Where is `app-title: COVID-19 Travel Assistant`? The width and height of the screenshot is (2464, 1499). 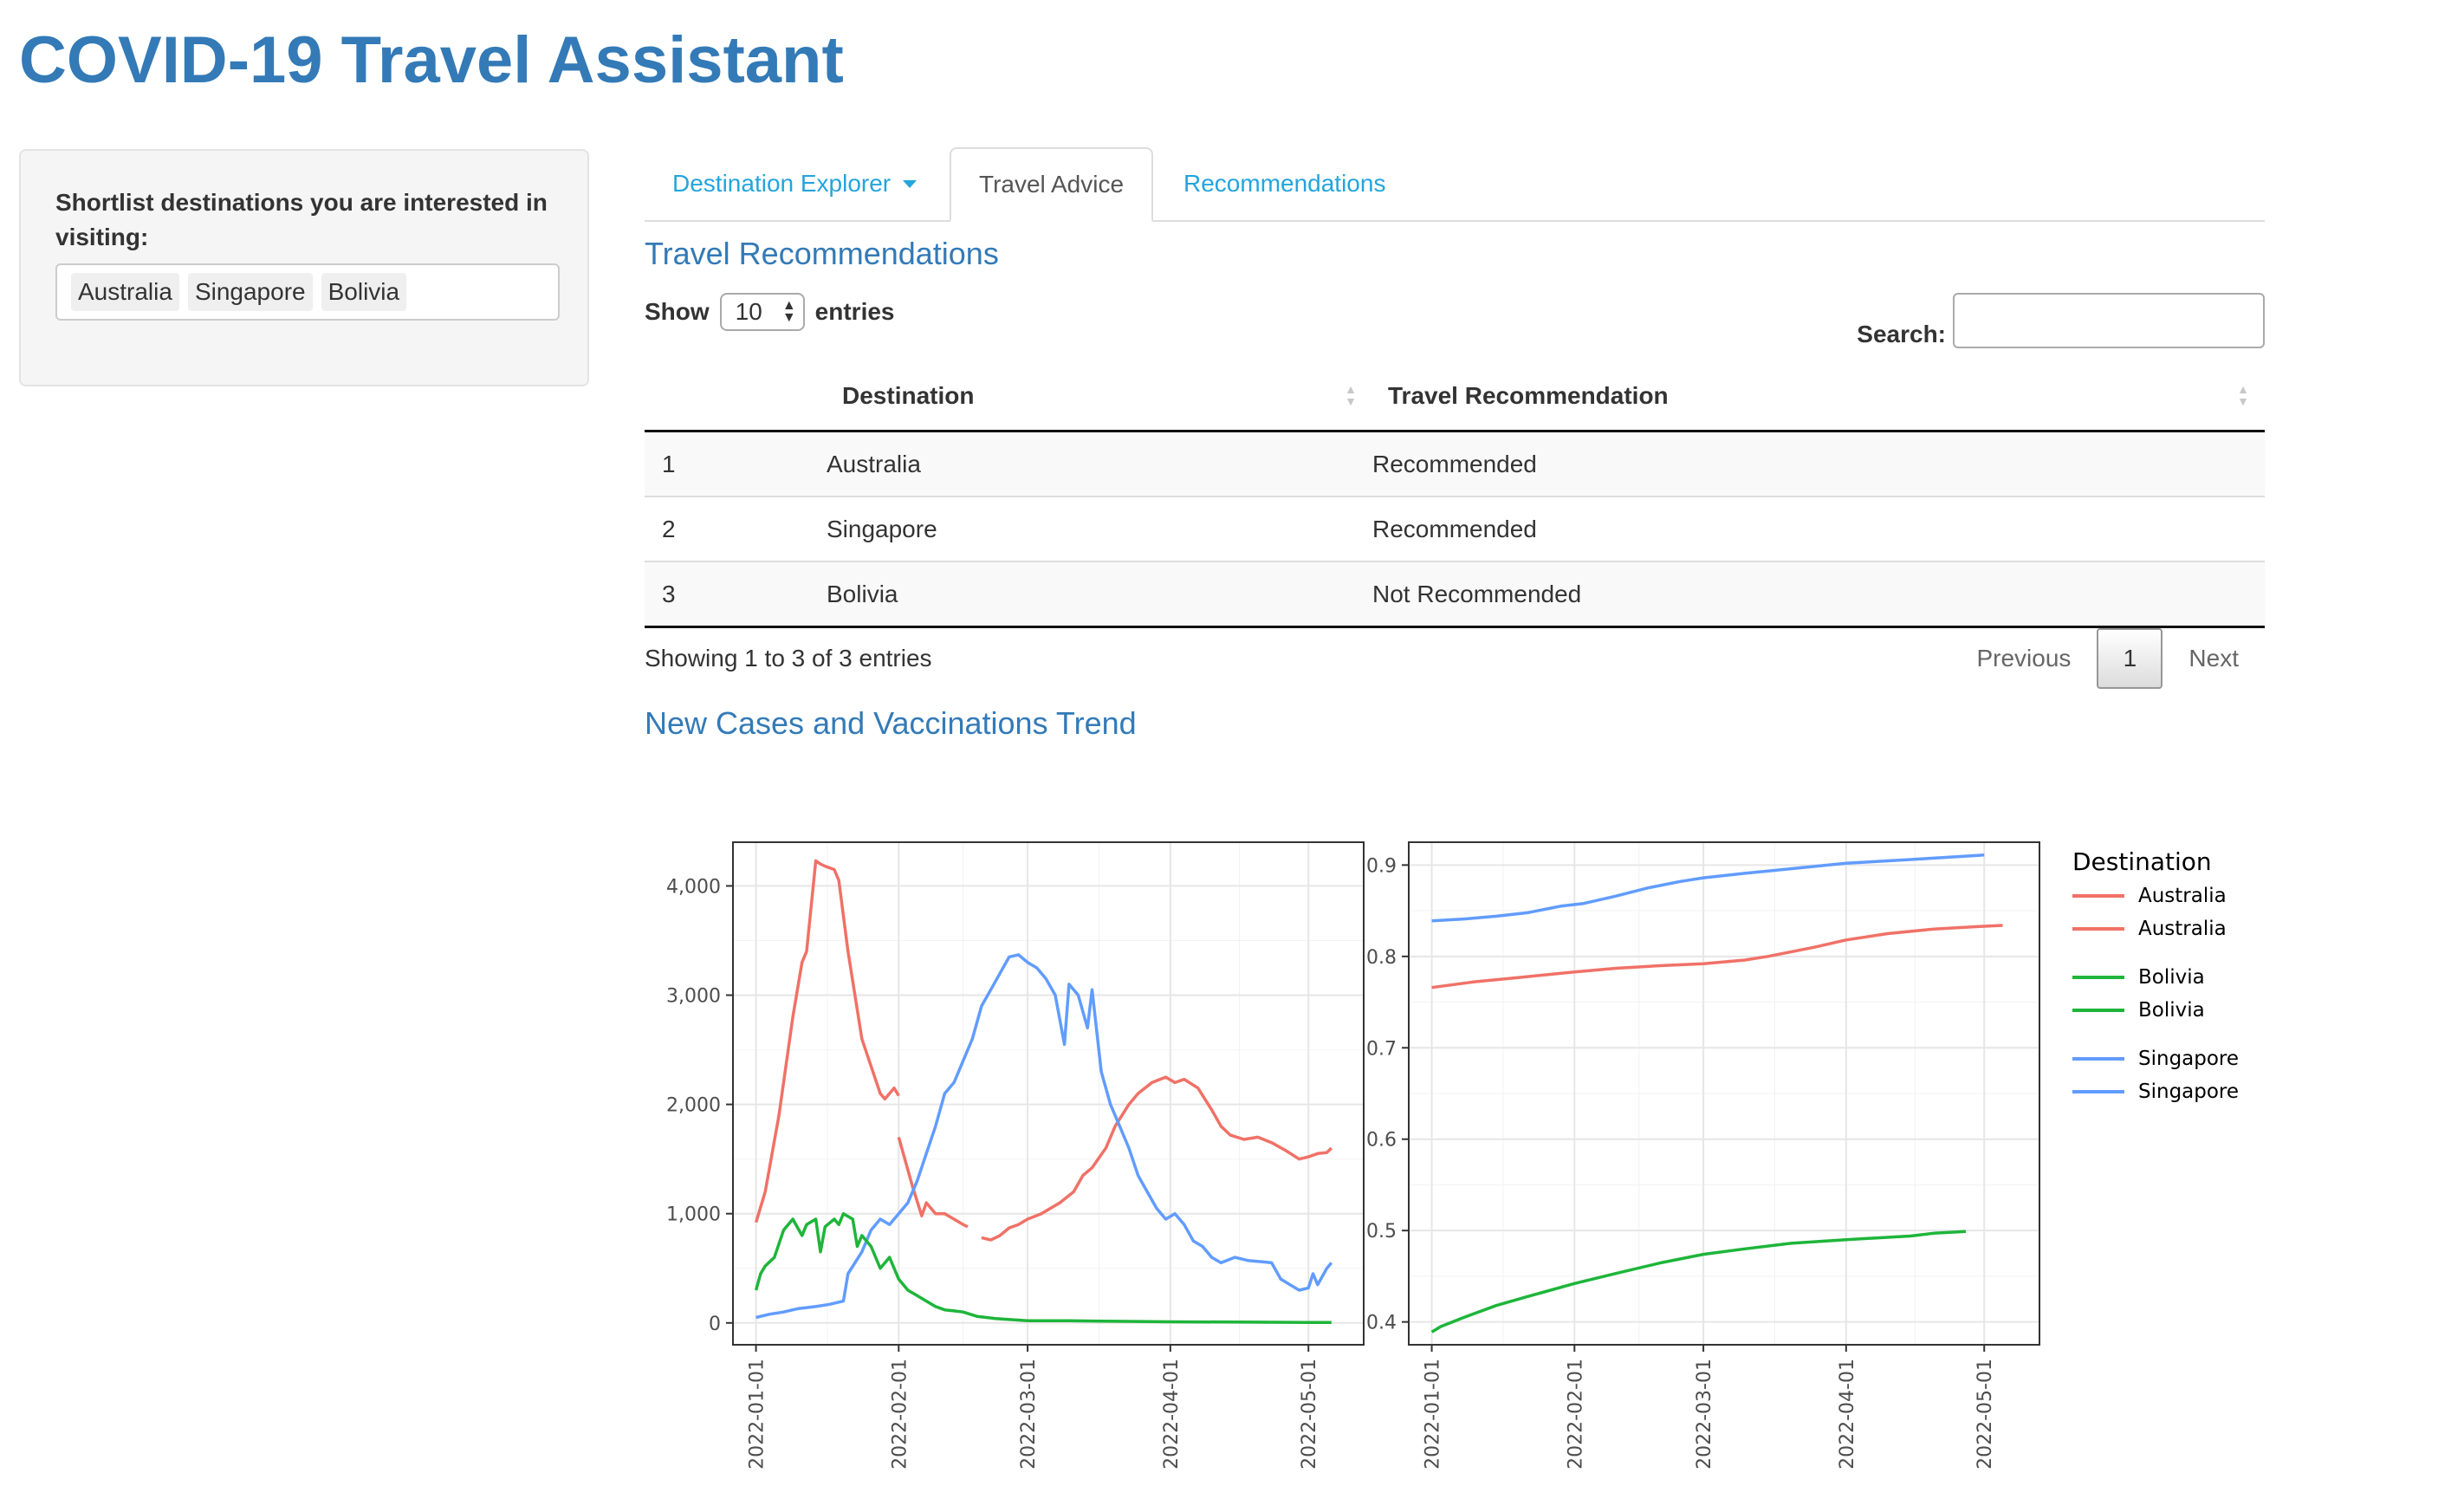 app-title: COVID-19 Travel Assistant is located at coordinates (431, 60).